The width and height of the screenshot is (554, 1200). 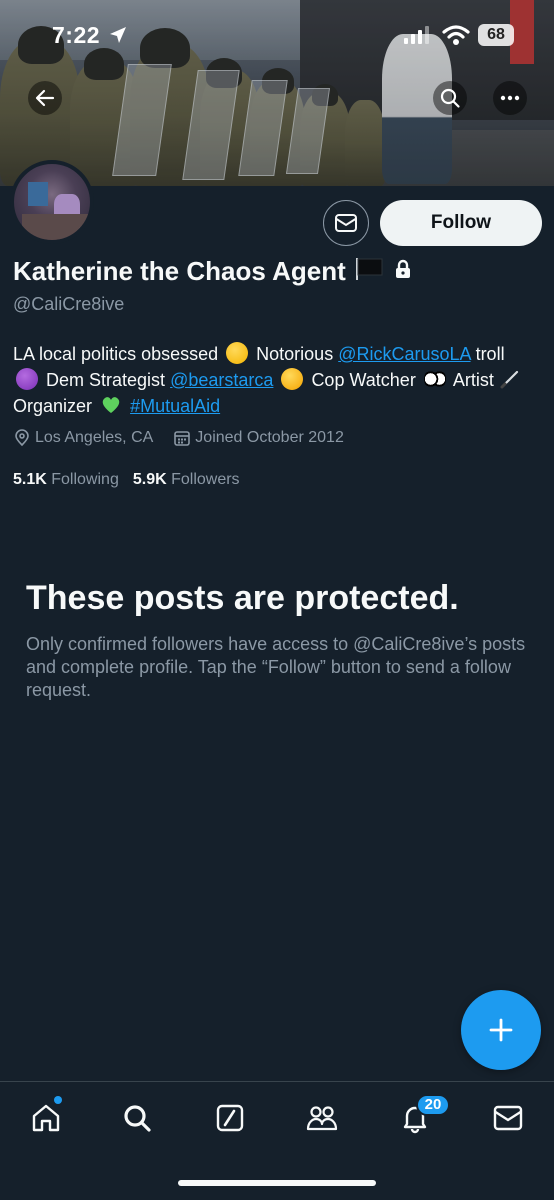 What do you see at coordinates (490, 354) in the screenshot?
I see `bio-text: troll` at bounding box center [490, 354].